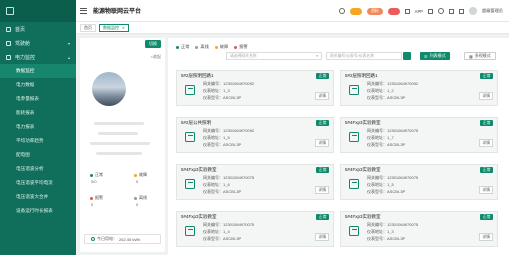 This screenshot has width=509, height=255. I want to click on search-icon, so click(342, 11).